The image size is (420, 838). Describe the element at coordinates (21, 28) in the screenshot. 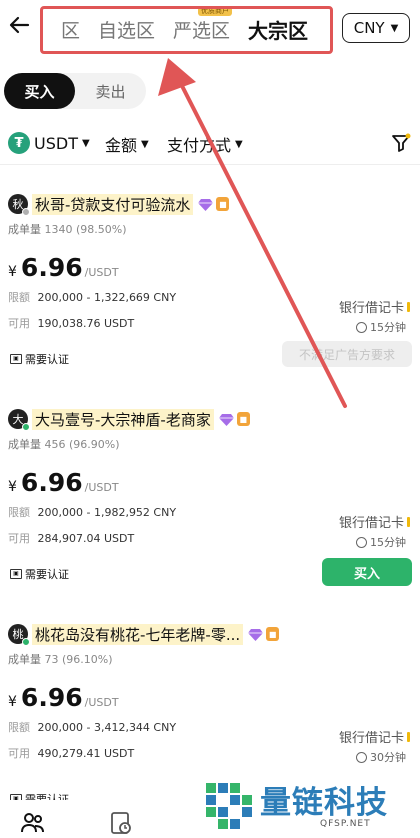

I see `back-arrow-icon` at that location.